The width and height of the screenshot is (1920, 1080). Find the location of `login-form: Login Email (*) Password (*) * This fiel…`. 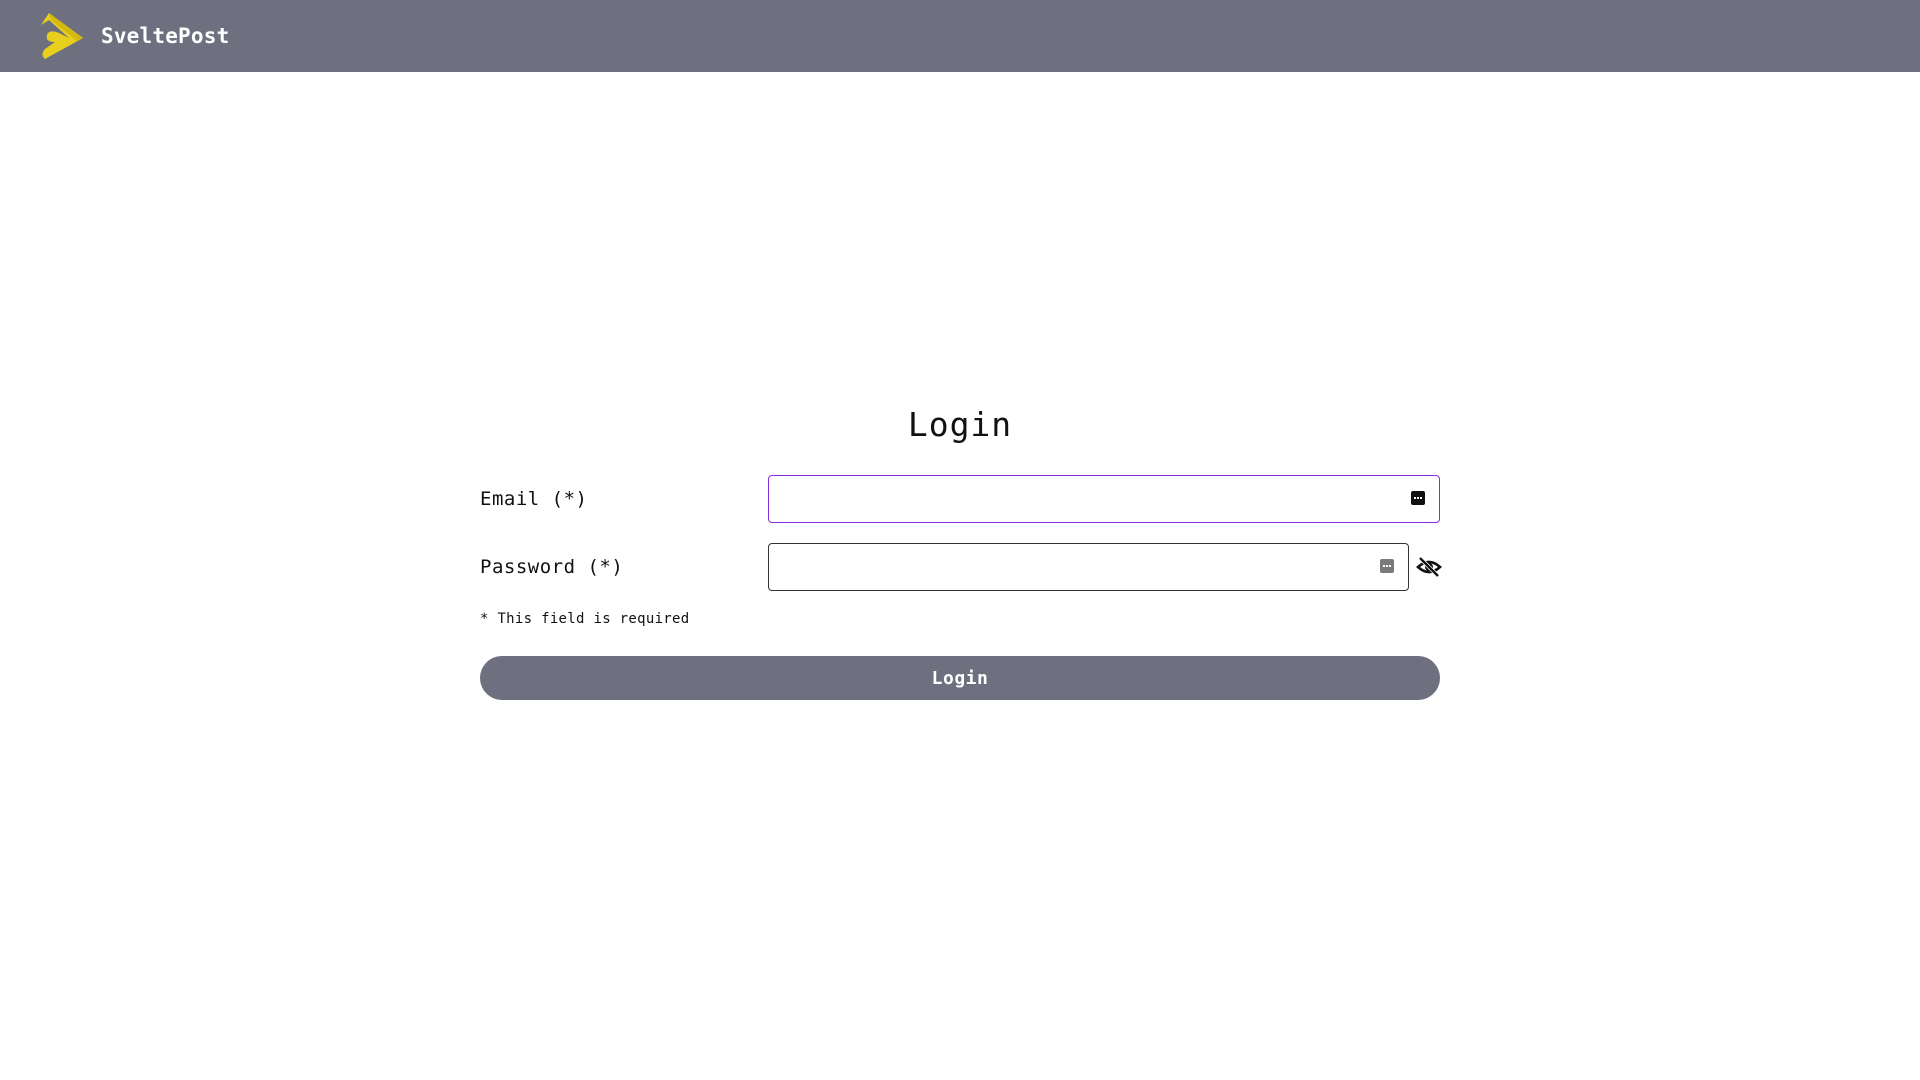

login-form: Login Email (*) Password (*) * This fiel… is located at coordinates (961, 550).